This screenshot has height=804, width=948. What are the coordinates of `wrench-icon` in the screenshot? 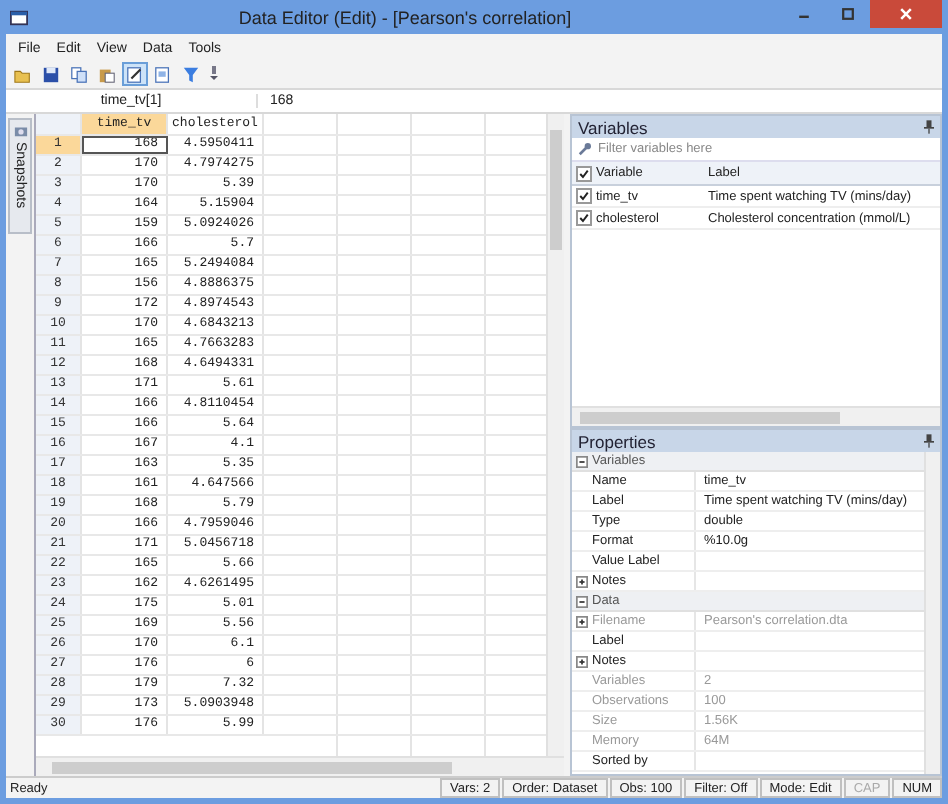 It's located at (585, 149).